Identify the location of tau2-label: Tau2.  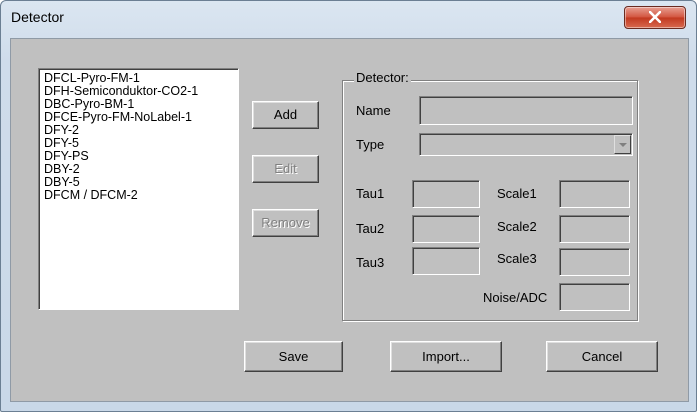
(370, 228).